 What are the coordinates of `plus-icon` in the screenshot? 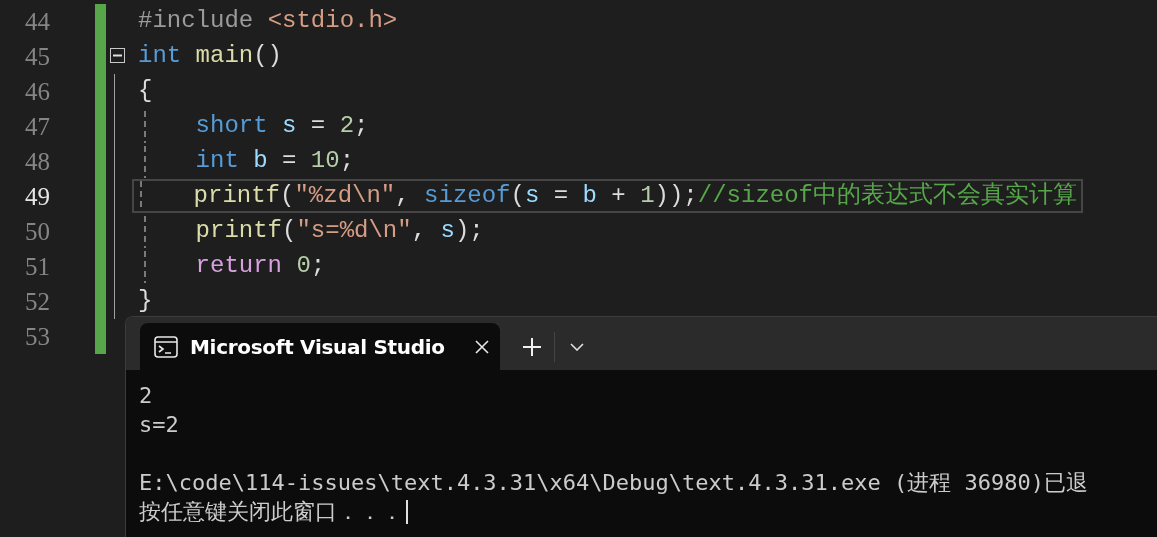 It's located at (532, 347).